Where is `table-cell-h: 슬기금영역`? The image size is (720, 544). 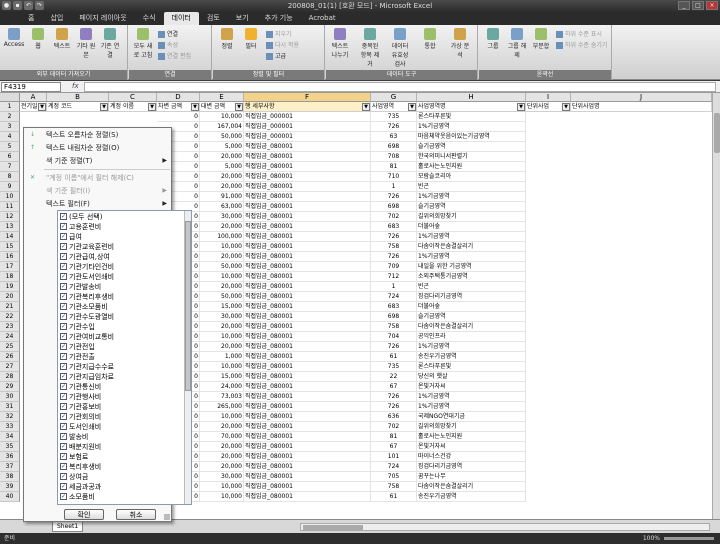
table-cell-h: 슬기금영역 is located at coordinates (471, 207).